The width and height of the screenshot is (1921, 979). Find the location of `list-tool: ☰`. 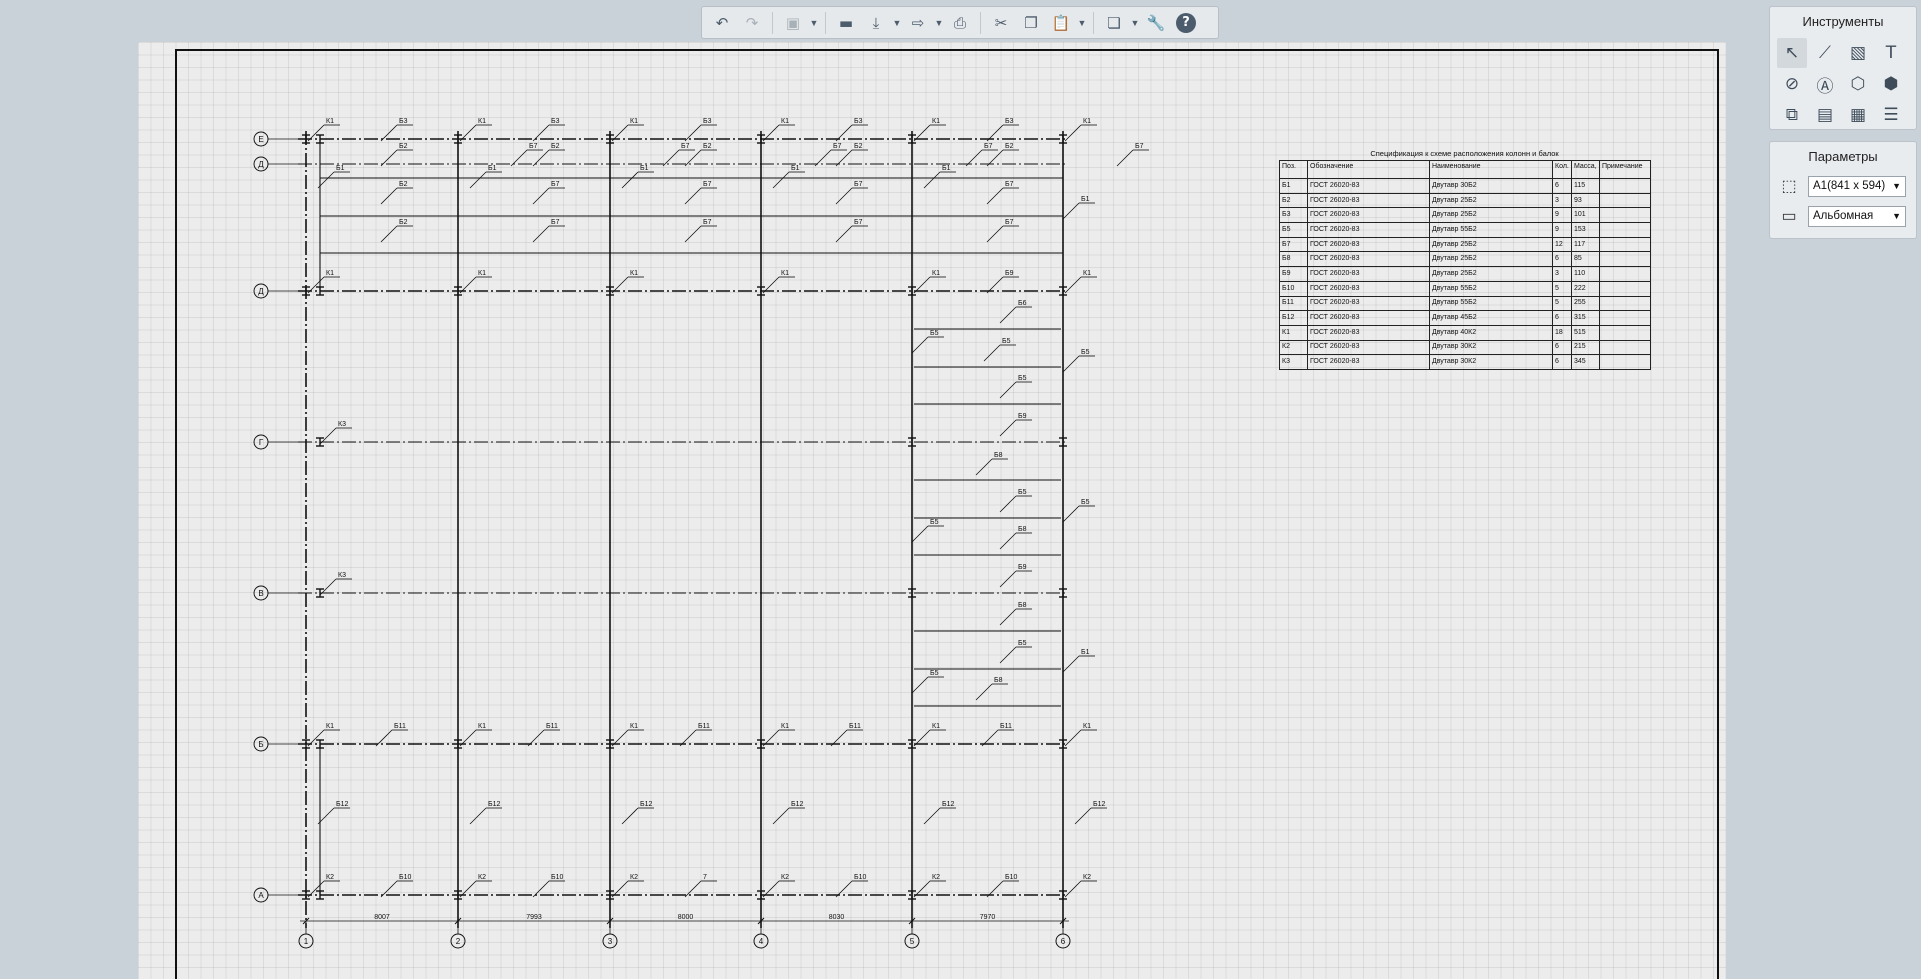

list-tool: ☰ is located at coordinates (1891, 115).